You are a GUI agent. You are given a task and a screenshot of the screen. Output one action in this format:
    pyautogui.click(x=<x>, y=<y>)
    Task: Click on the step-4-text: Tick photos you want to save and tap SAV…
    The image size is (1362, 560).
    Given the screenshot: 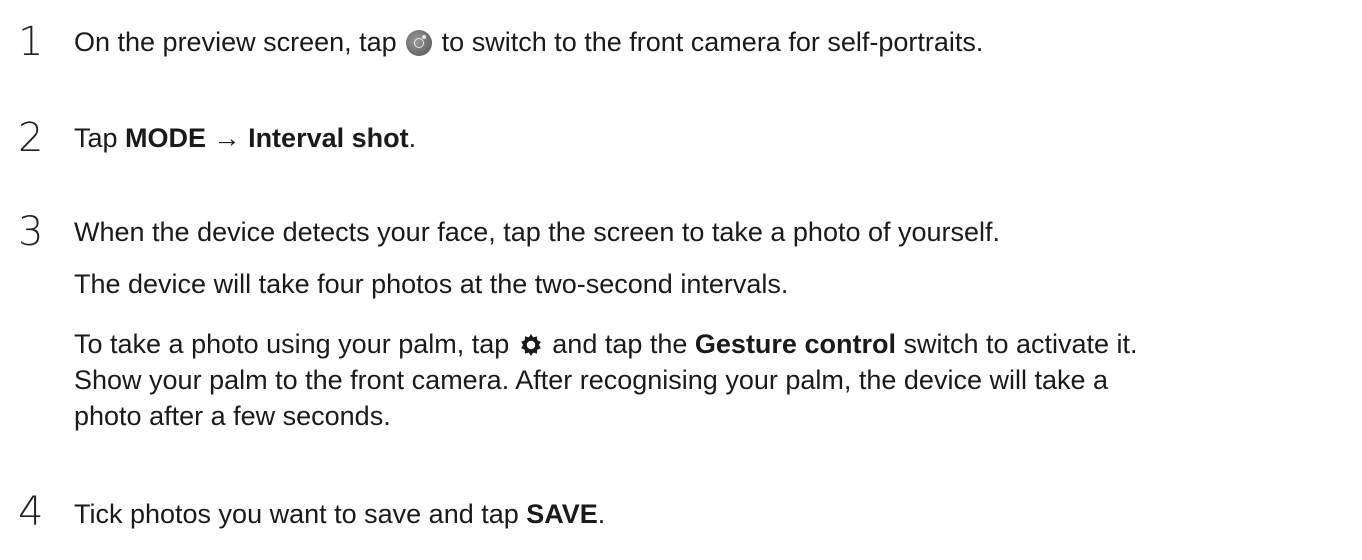 What is the action you would take?
    pyautogui.click(x=339, y=514)
    